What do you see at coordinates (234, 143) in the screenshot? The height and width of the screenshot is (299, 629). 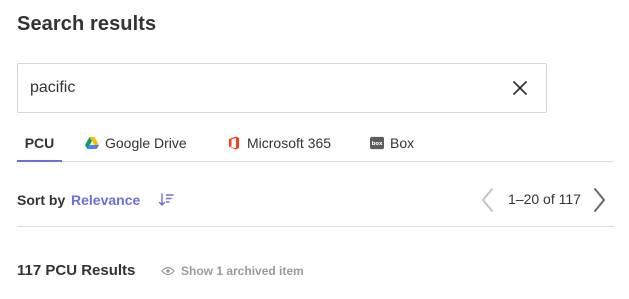 I see `microsoft-365-icon` at bounding box center [234, 143].